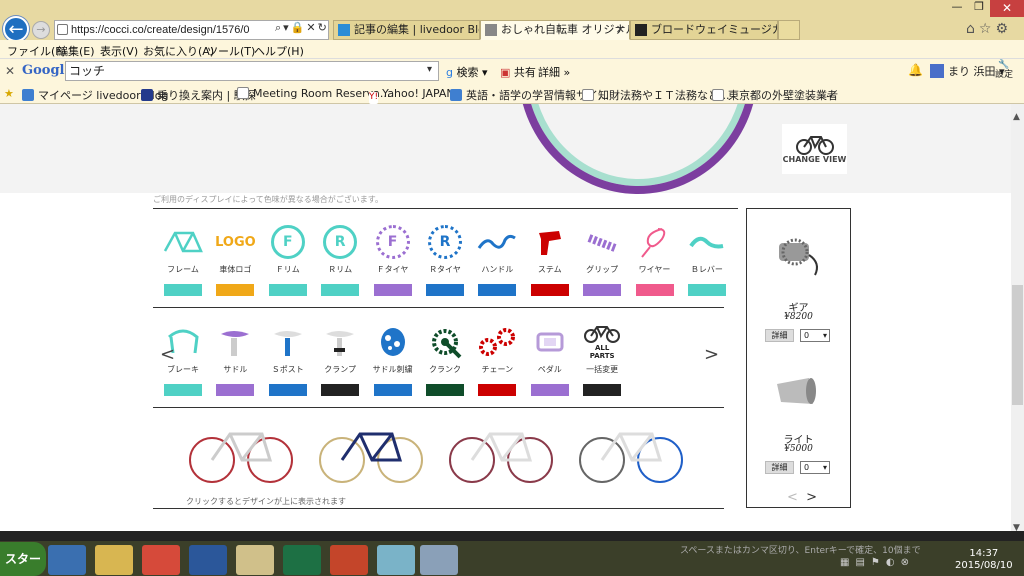 The width and height of the screenshot is (1024, 576). Describe the element at coordinates (497, 259) in the screenshot. I see `part-handlebar: ハンドル` at that location.